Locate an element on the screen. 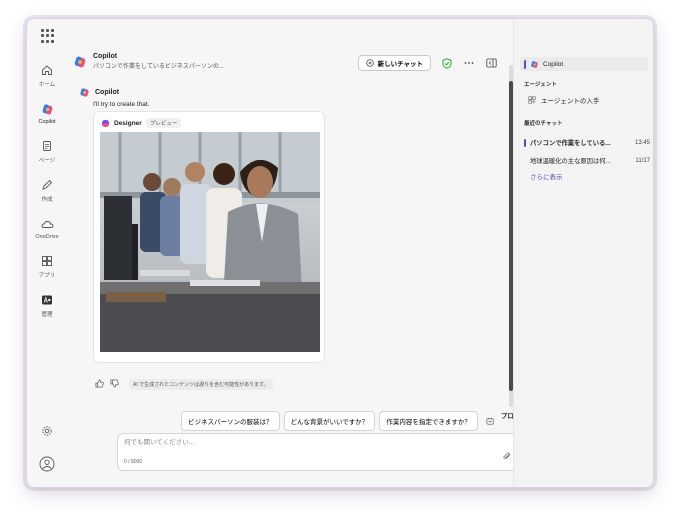  preview-badge: プレビュー is located at coordinates (163, 123).